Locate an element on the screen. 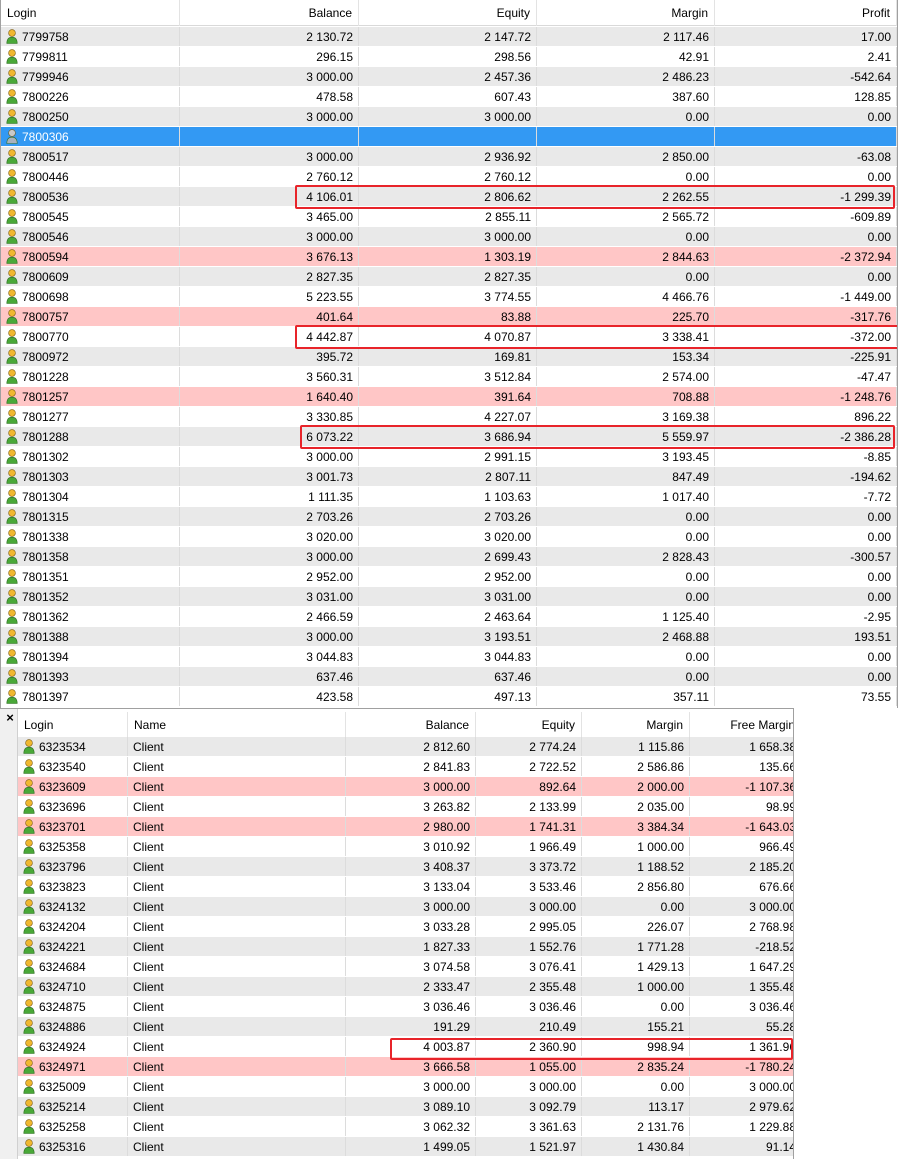 The image size is (900, 1159). close-icon: × is located at coordinates (10, 718).